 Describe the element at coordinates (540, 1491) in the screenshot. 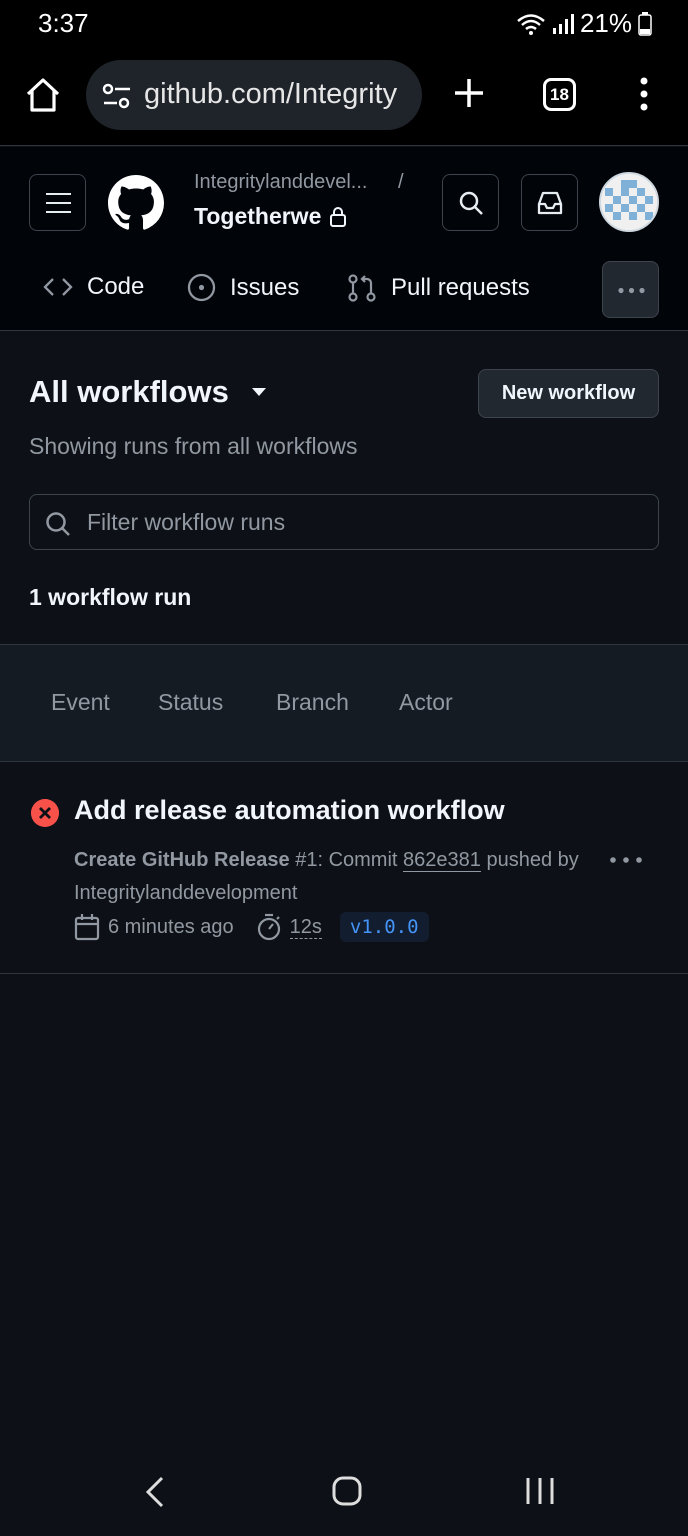

I see `recent-apps-icon` at that location.